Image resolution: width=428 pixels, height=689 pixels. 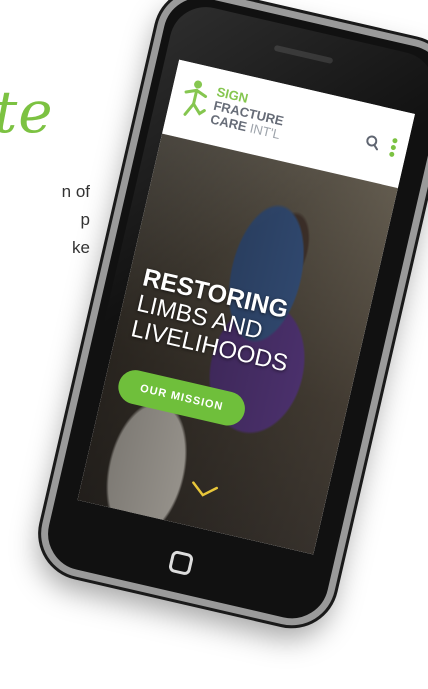 I want to click on background-text-line: n of, so click(x=75, y=191).